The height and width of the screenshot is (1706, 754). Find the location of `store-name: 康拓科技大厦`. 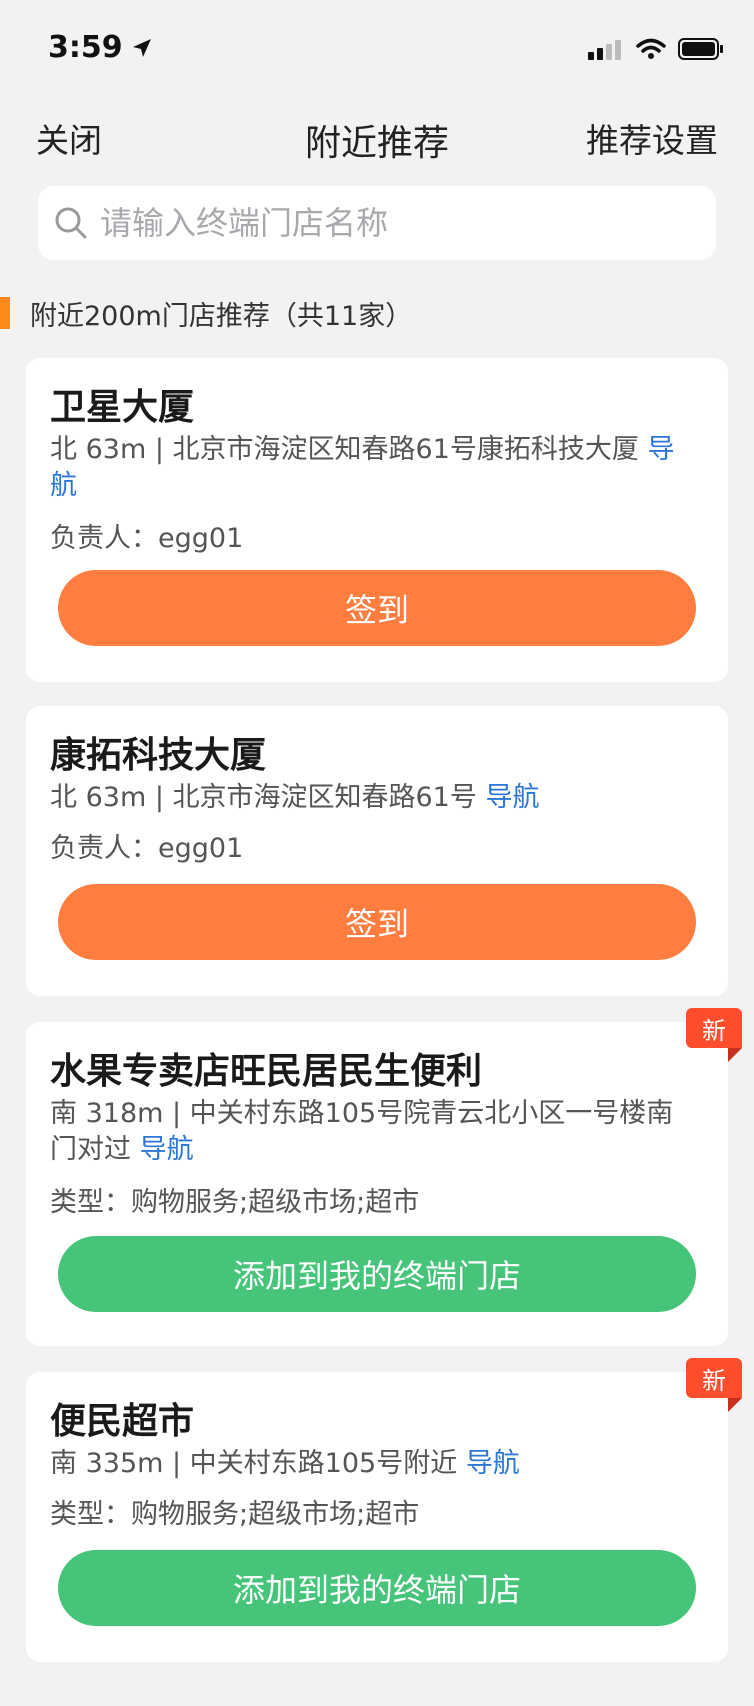

store-name: 康拓科技大厦 is located at coordinates (158, 755).